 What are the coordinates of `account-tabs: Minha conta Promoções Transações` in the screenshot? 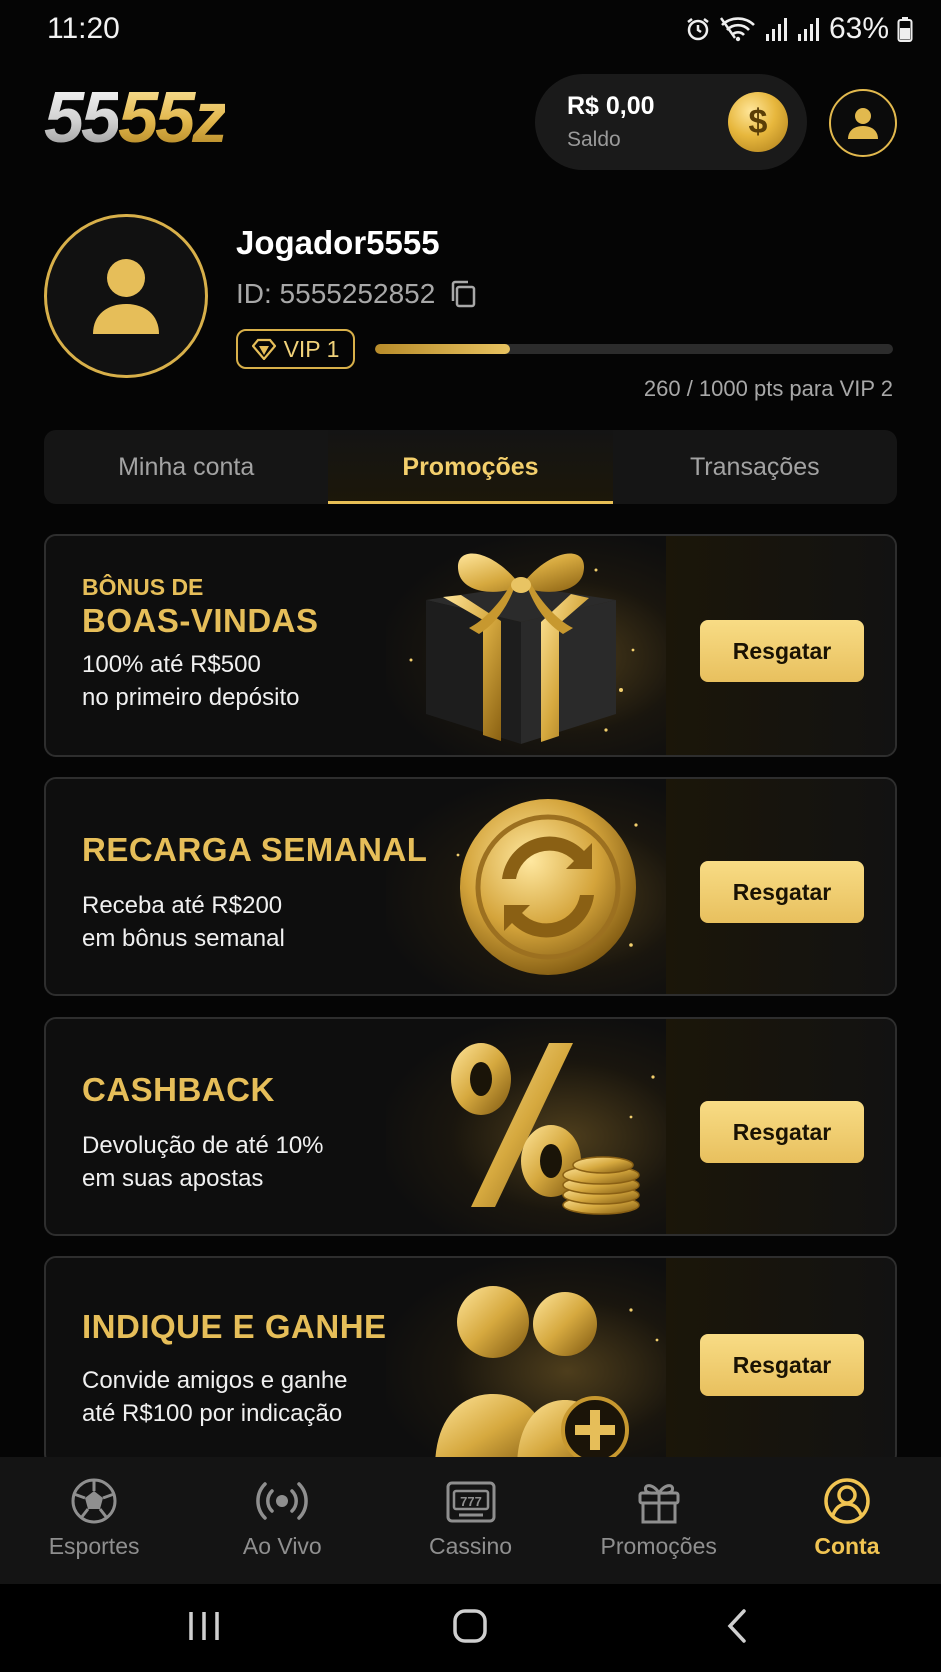 It's located at (470, 467).